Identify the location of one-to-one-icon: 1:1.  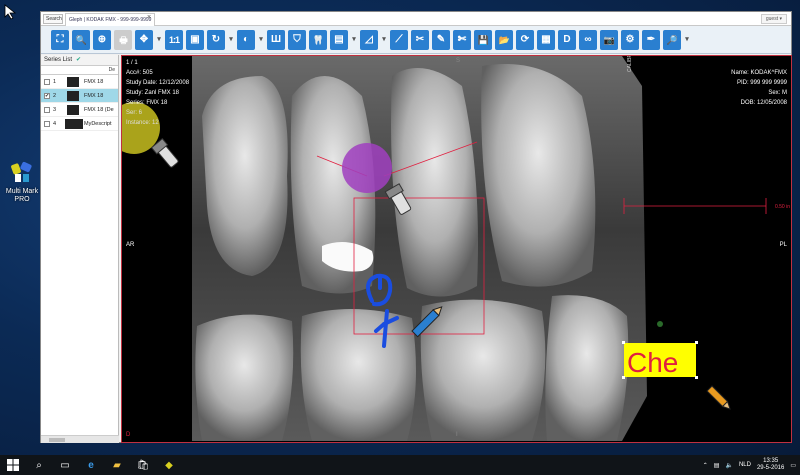
(174, 39).